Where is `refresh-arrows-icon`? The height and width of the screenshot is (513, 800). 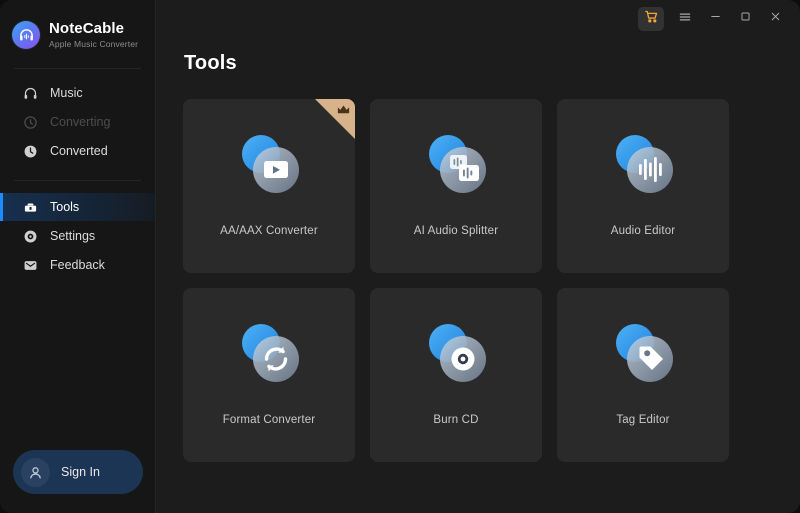 refresh-arrows-icon is located at coordinates (269, 355).